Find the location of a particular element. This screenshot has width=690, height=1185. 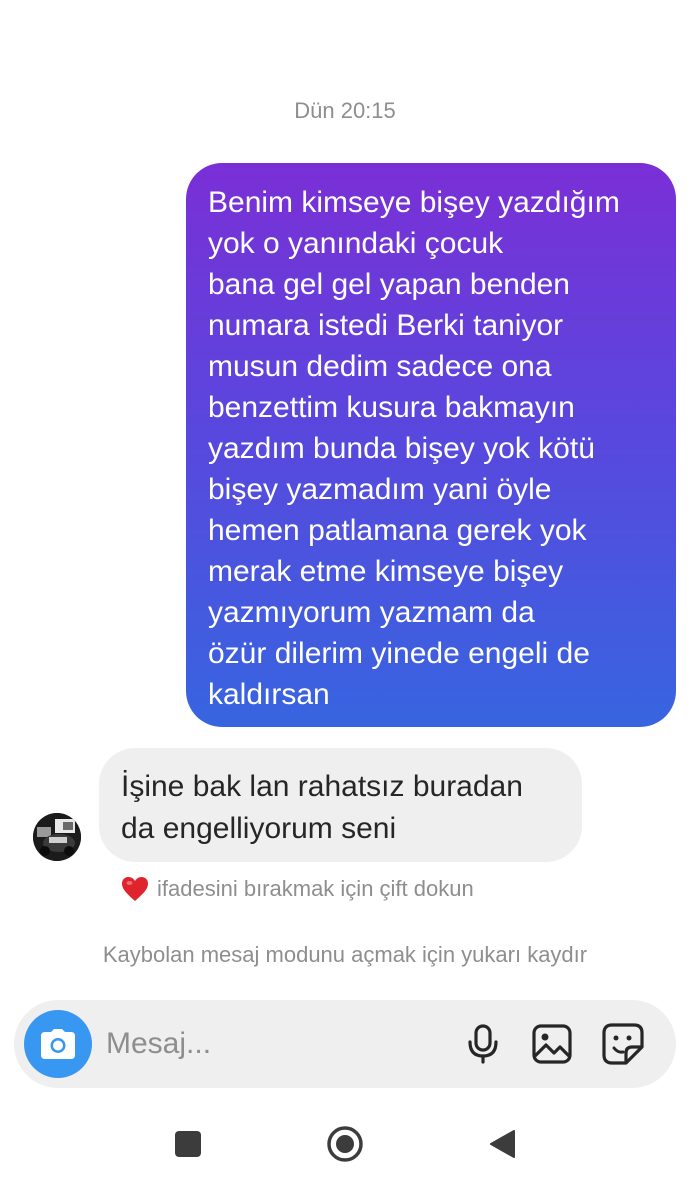

back-button is located at coordinates (502, 1144).